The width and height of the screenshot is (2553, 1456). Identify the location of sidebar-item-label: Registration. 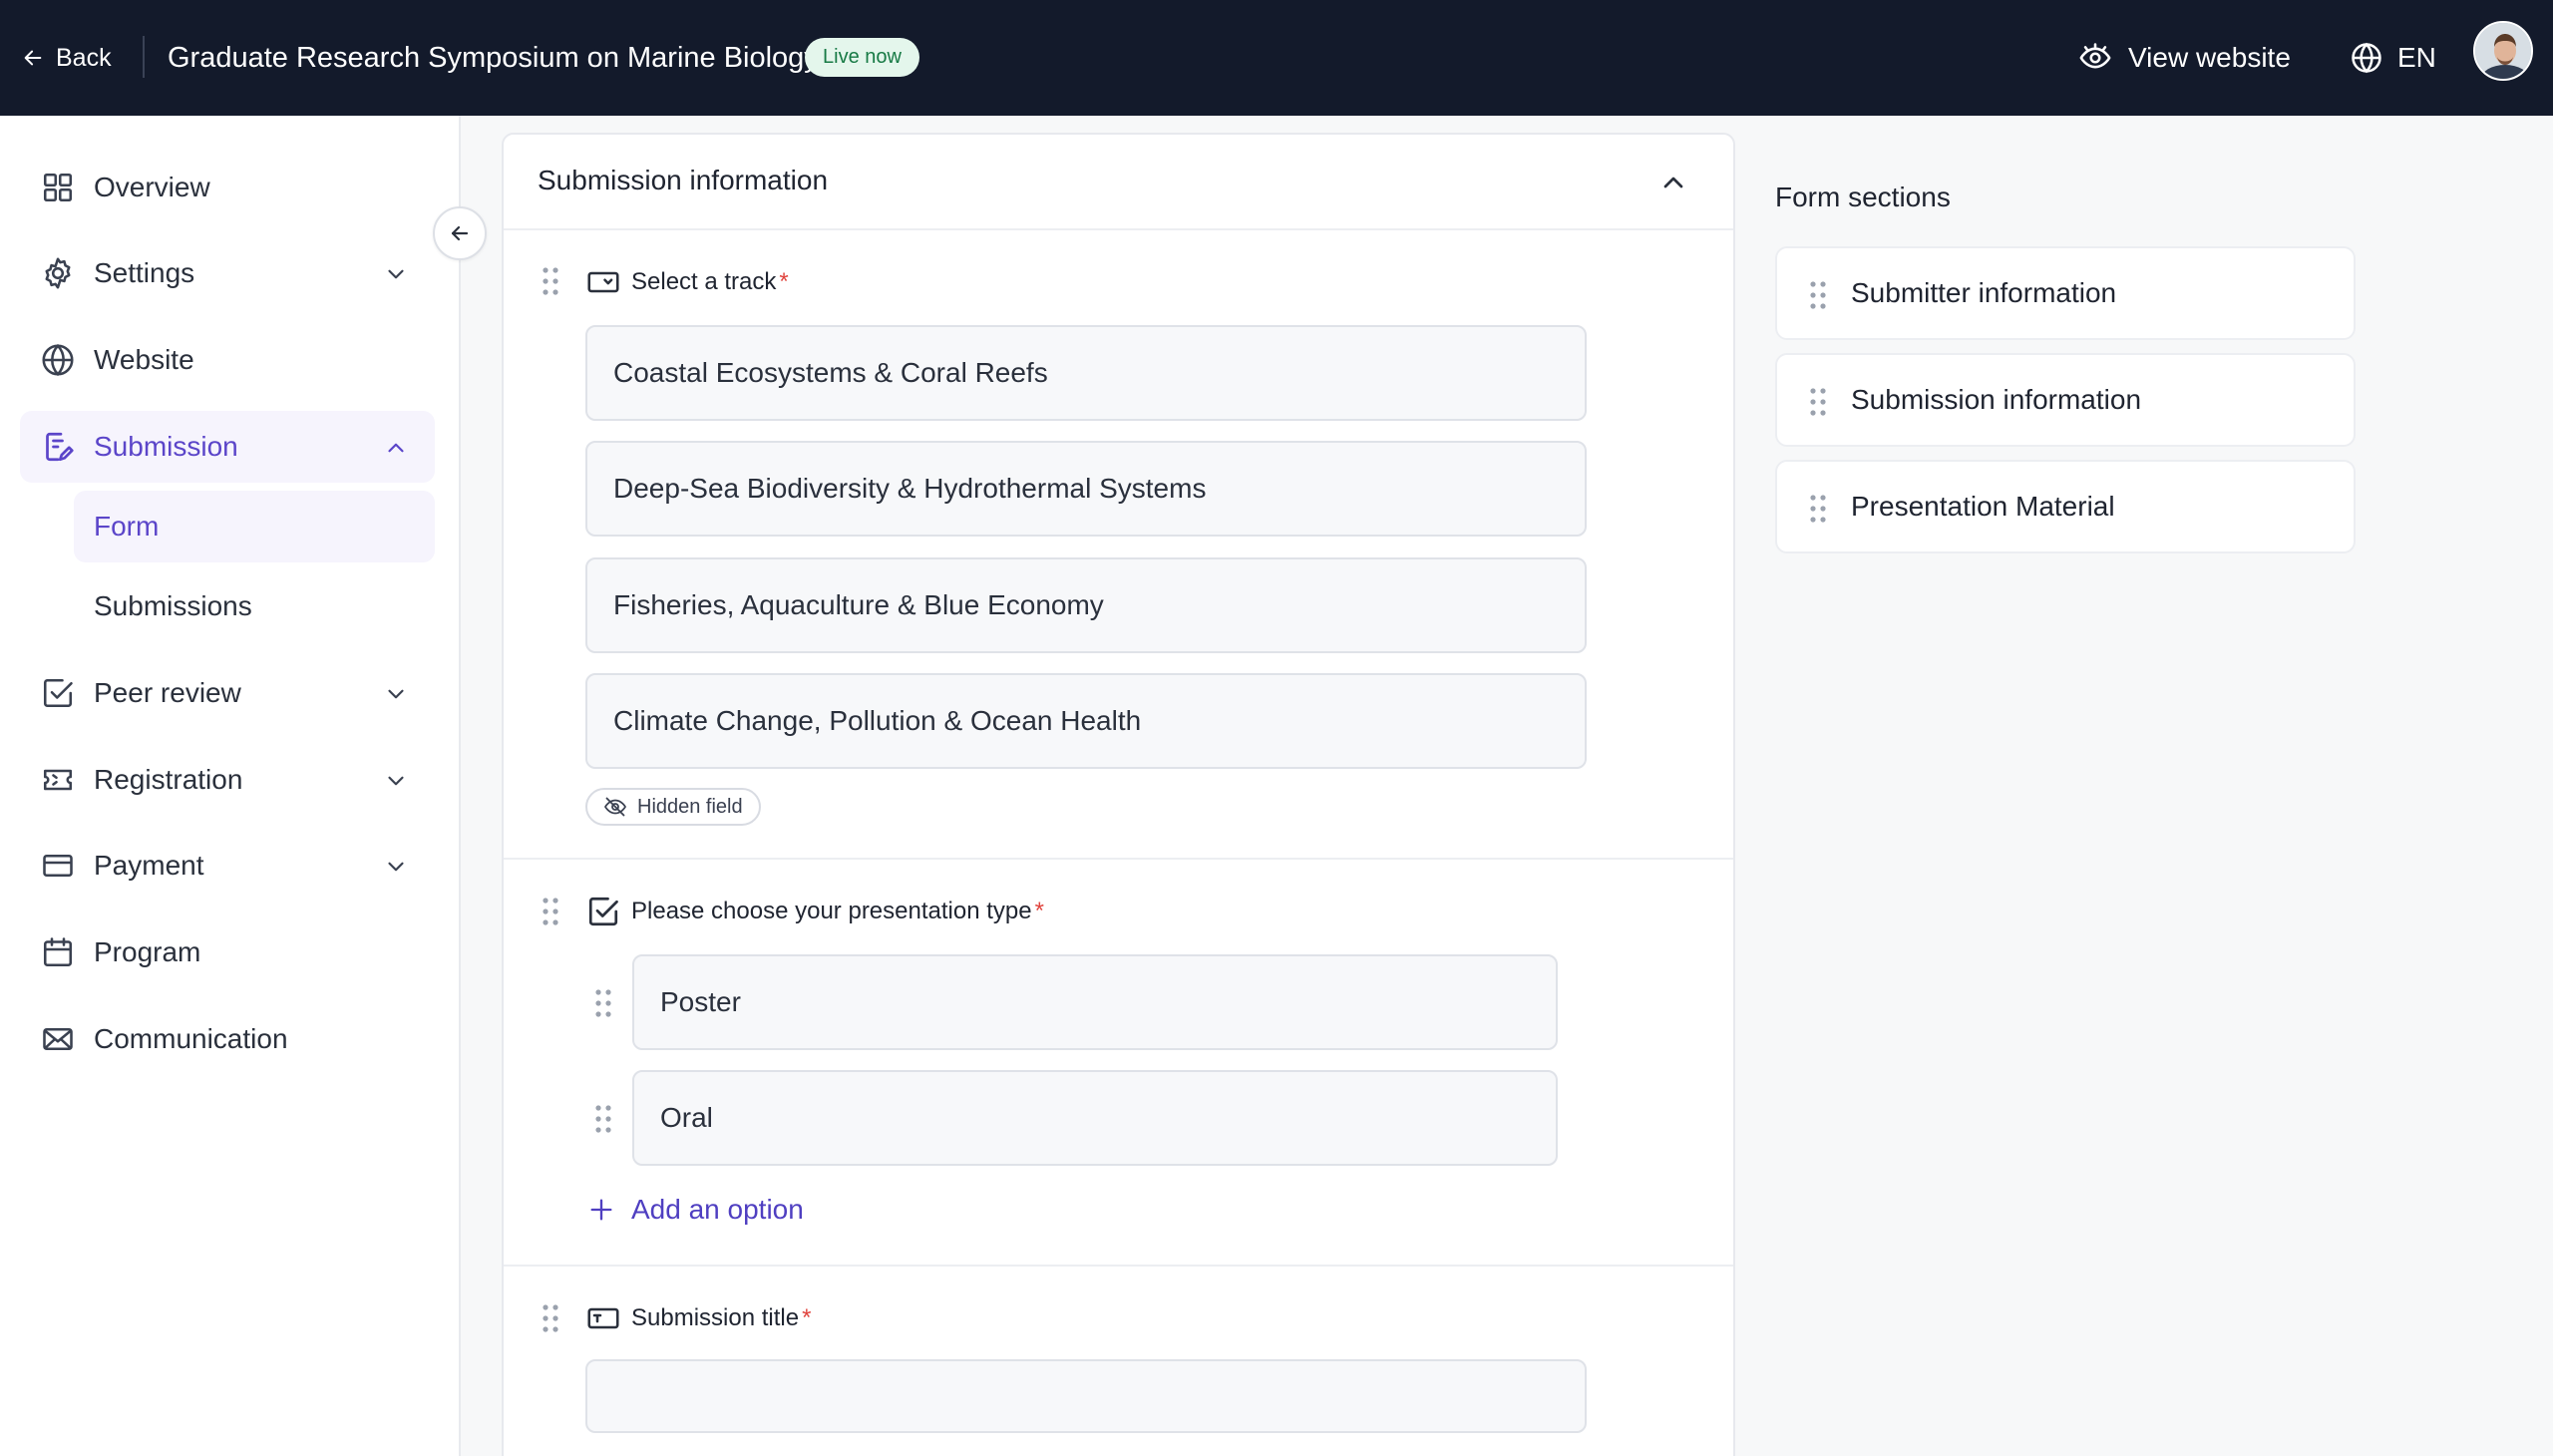
(169, 779).